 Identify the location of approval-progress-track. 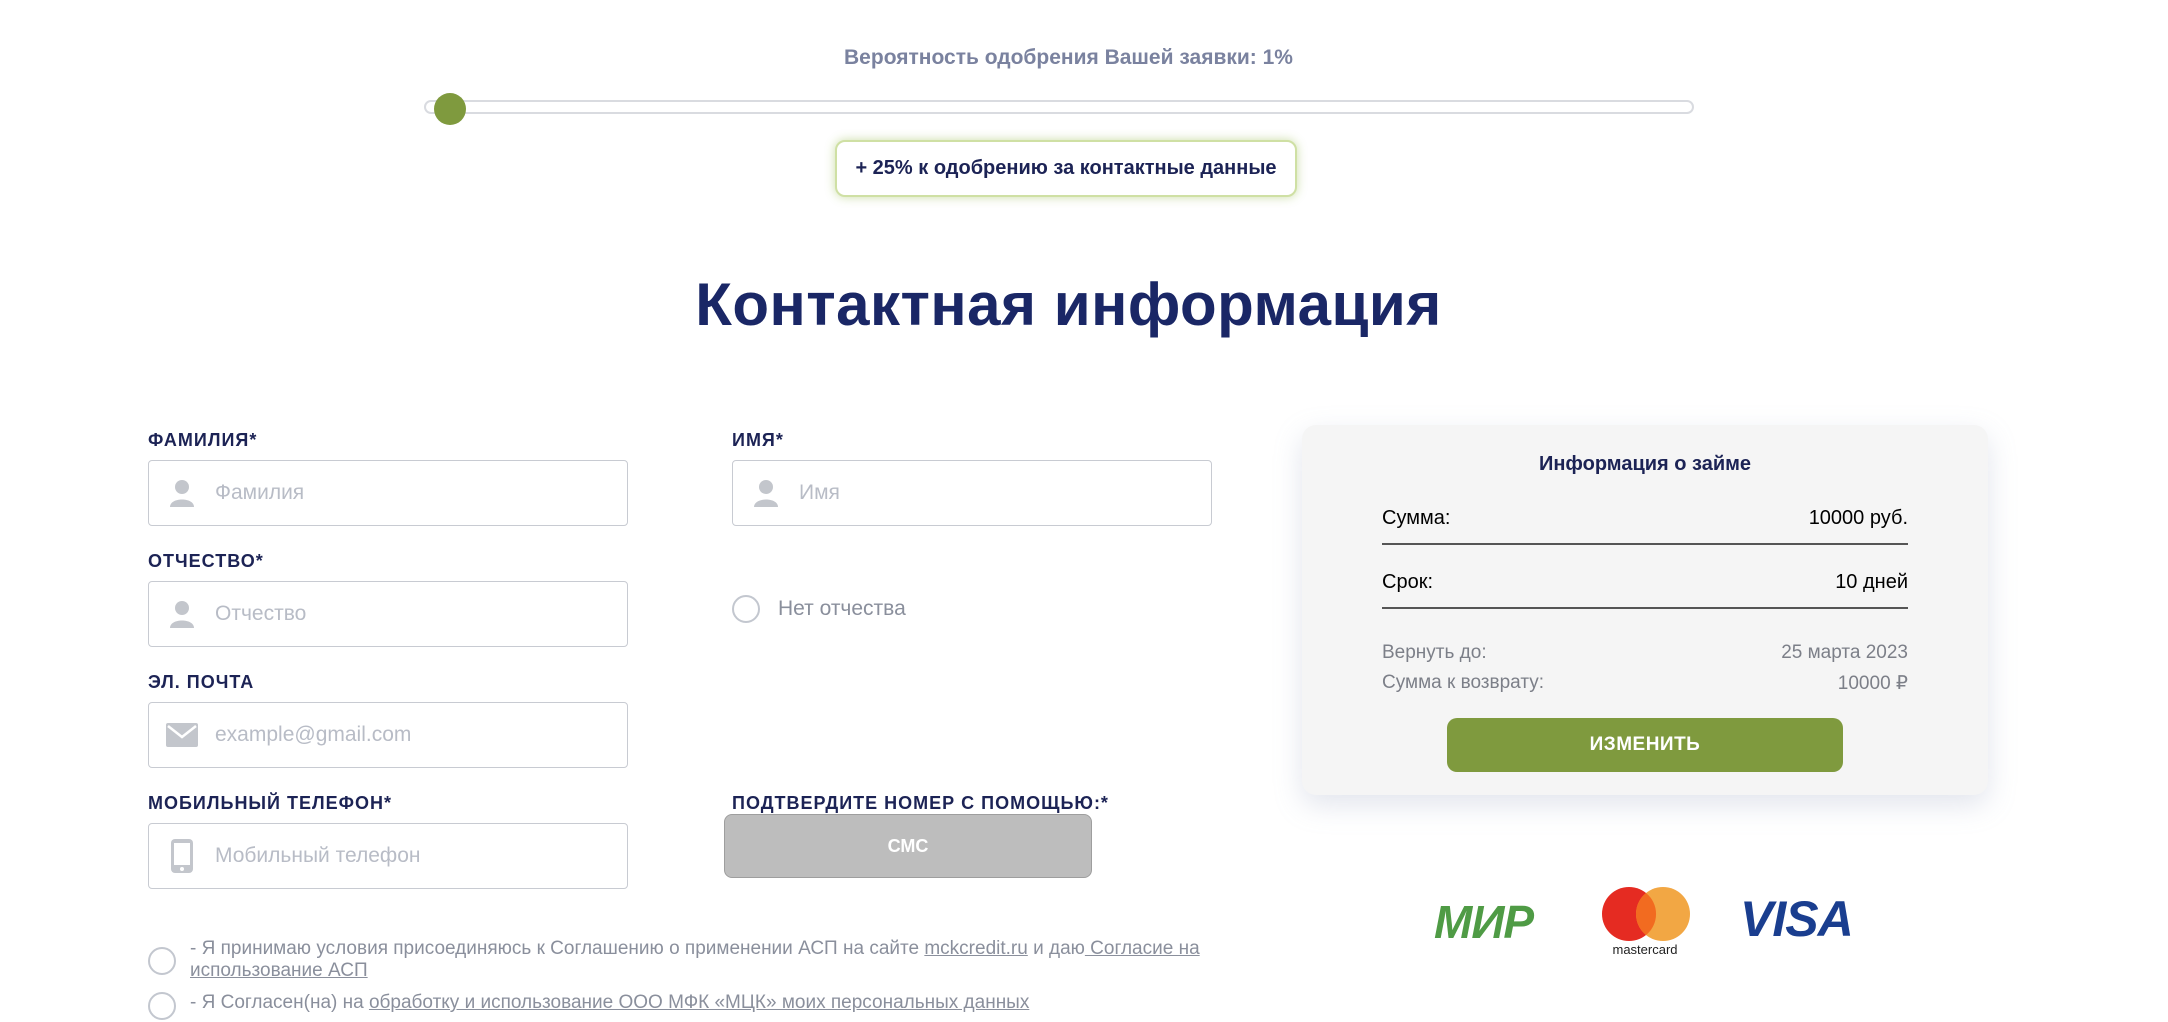
(1059, 107).